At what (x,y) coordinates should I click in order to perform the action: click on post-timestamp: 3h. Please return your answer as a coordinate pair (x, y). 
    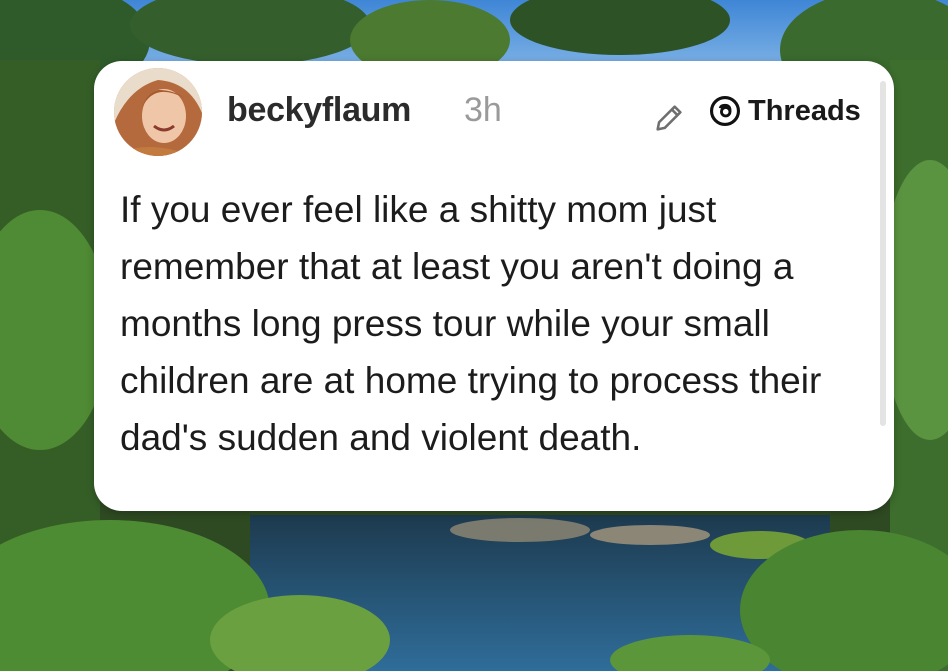
    Looking at the image, I should click on (483, 110).